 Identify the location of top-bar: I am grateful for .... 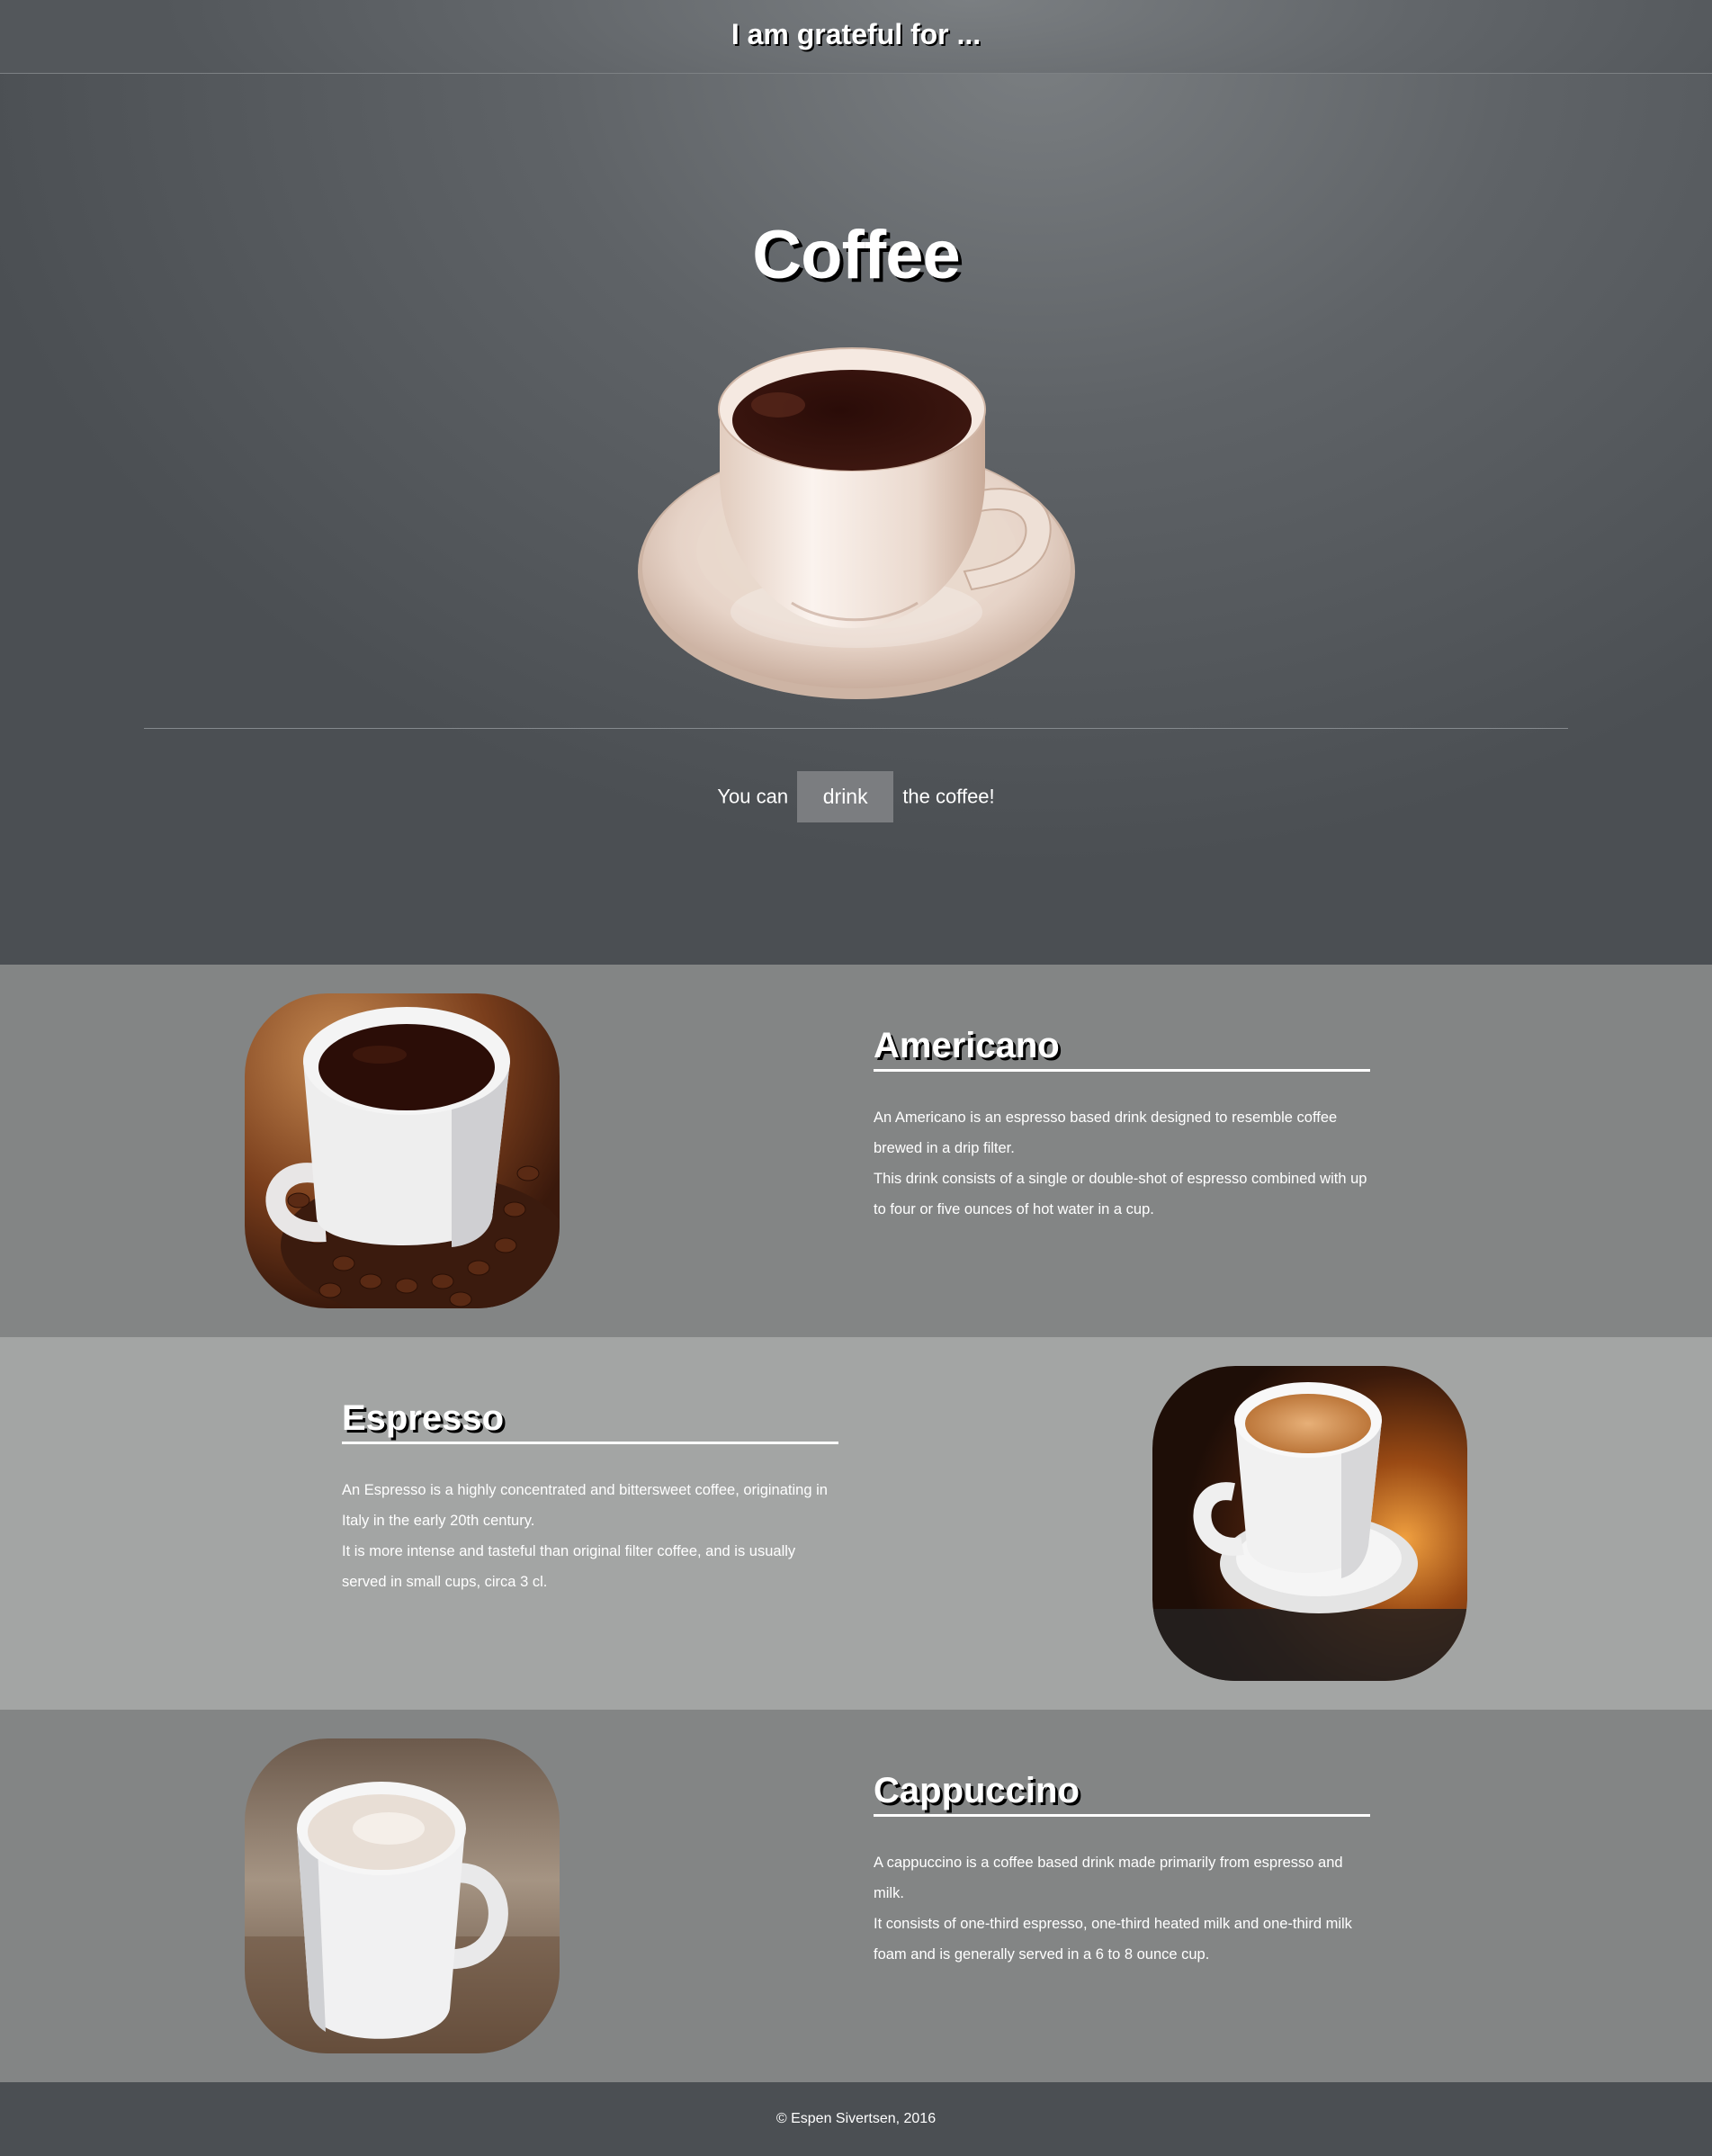
(856, 37).